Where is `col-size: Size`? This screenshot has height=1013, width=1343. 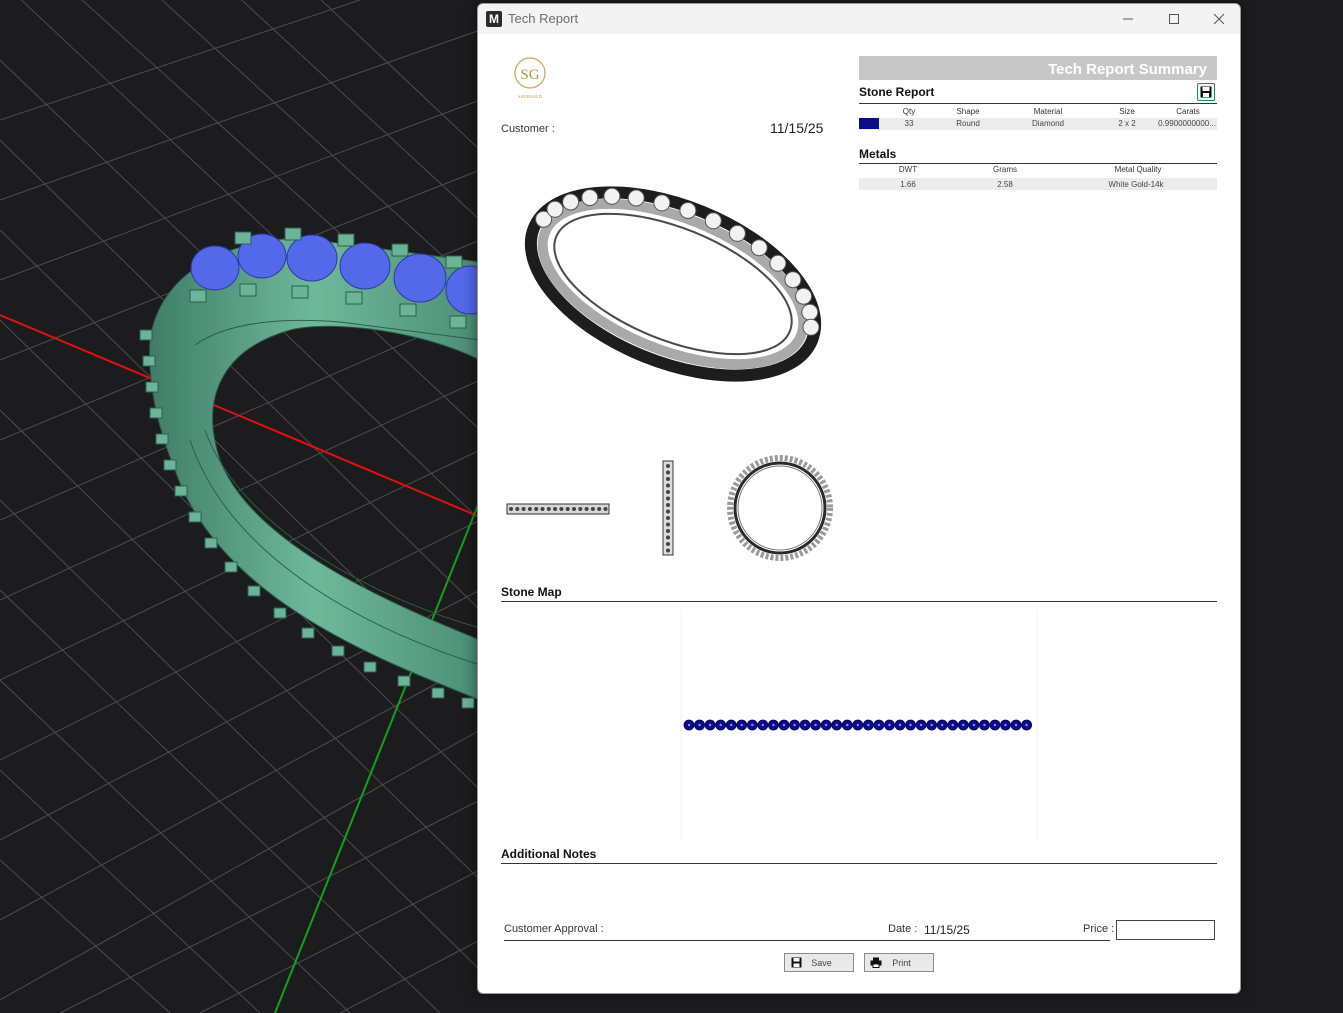
col-size: Size is located at coordinates (1127, 111).